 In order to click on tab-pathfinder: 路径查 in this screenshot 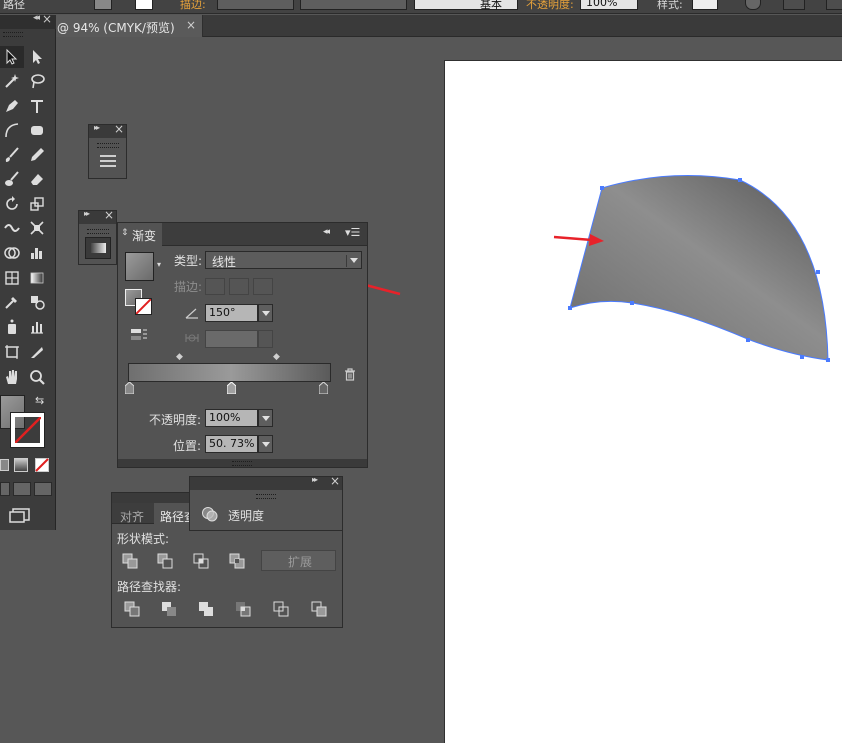, I will do `click(175, 514)`.